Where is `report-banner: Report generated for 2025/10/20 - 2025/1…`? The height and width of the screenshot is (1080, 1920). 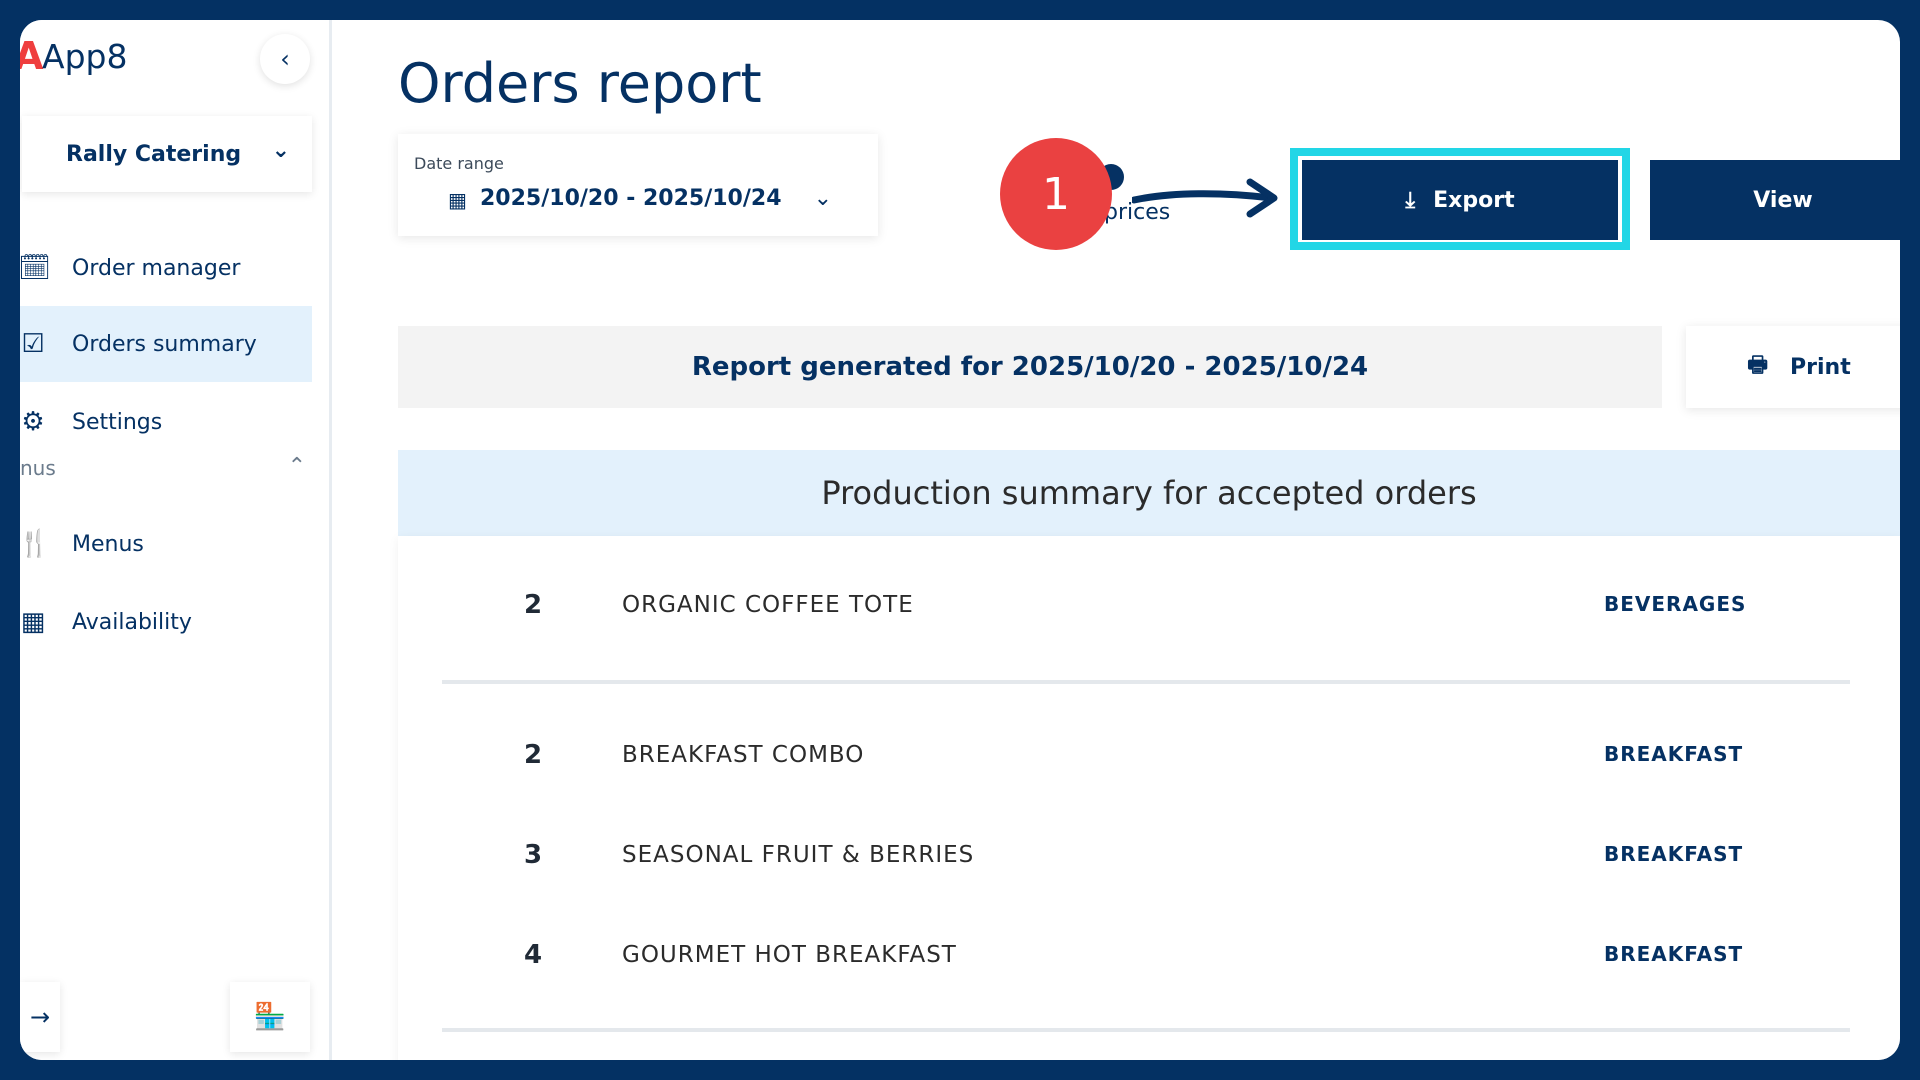
report-banner: Report generated for 2025/10/20 - 2025/1… is located at coordinates (1030, 367).